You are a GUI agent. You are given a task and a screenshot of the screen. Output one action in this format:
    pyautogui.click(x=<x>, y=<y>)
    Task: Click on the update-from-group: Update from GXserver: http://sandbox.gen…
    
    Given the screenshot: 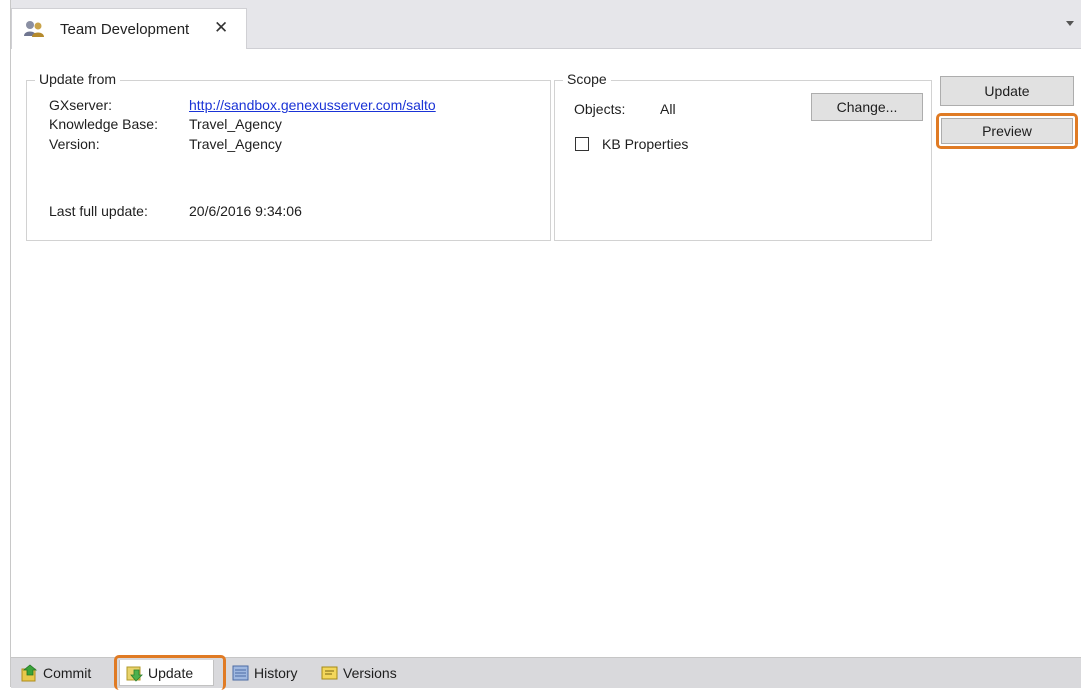 What is the action you would take?
    pyautogui.click(x=288, y=156)
    